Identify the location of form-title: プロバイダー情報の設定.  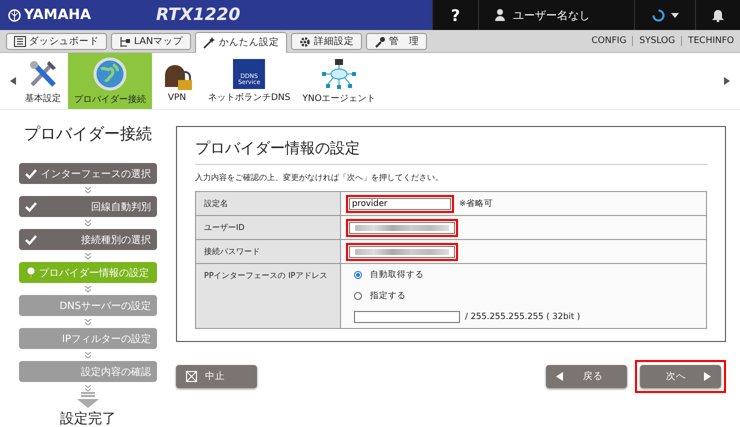
(451, 152).